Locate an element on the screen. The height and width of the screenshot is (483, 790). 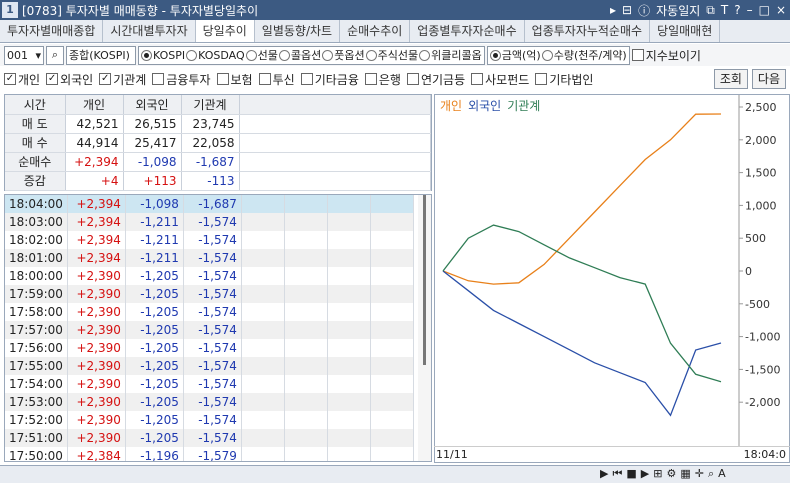
table-row: 17:59:00 +2,390 -1,205 -1,574 is located at coordinates (210, 294).